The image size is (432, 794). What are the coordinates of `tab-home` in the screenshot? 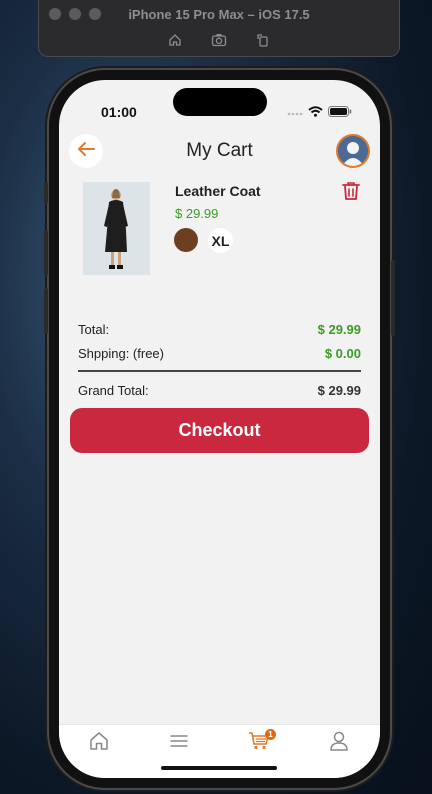 It's located at (99, 743).